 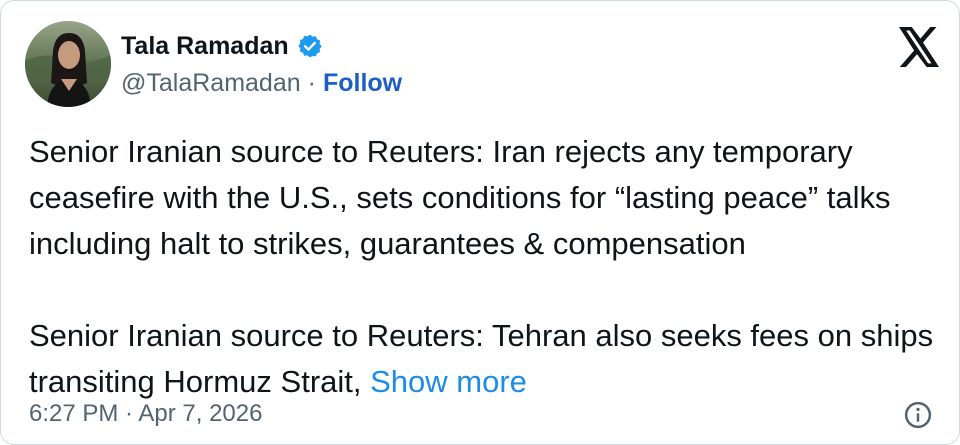 I want to click on avatar, so click(x=68, y=64).